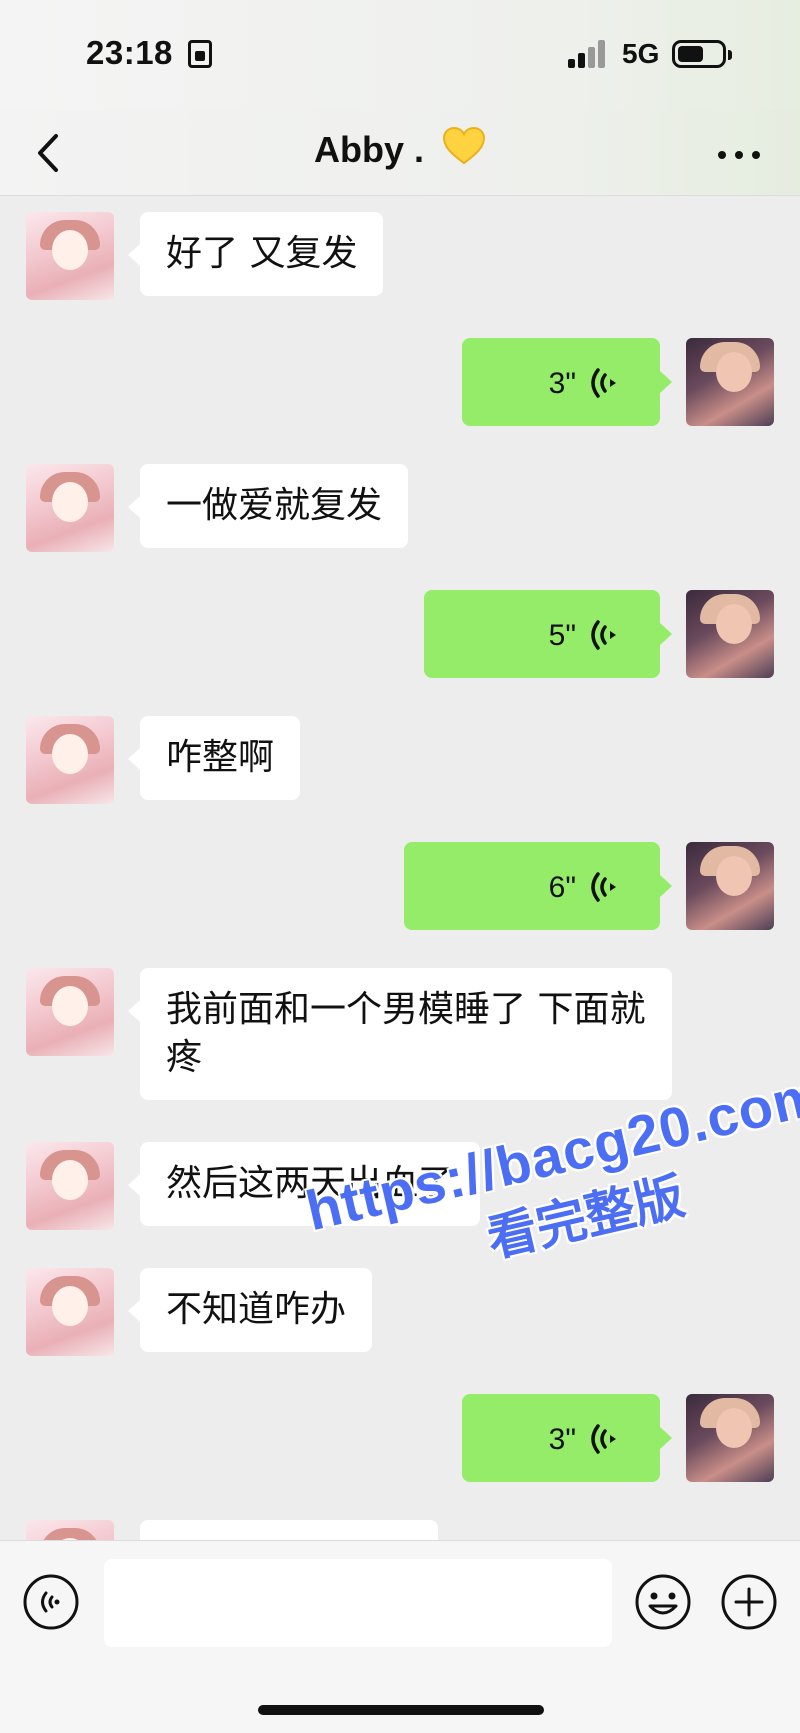  What do you see at coordinates (690, 54) in the screenshot?
I see `battery-fill` at bounding box center [690, 54].